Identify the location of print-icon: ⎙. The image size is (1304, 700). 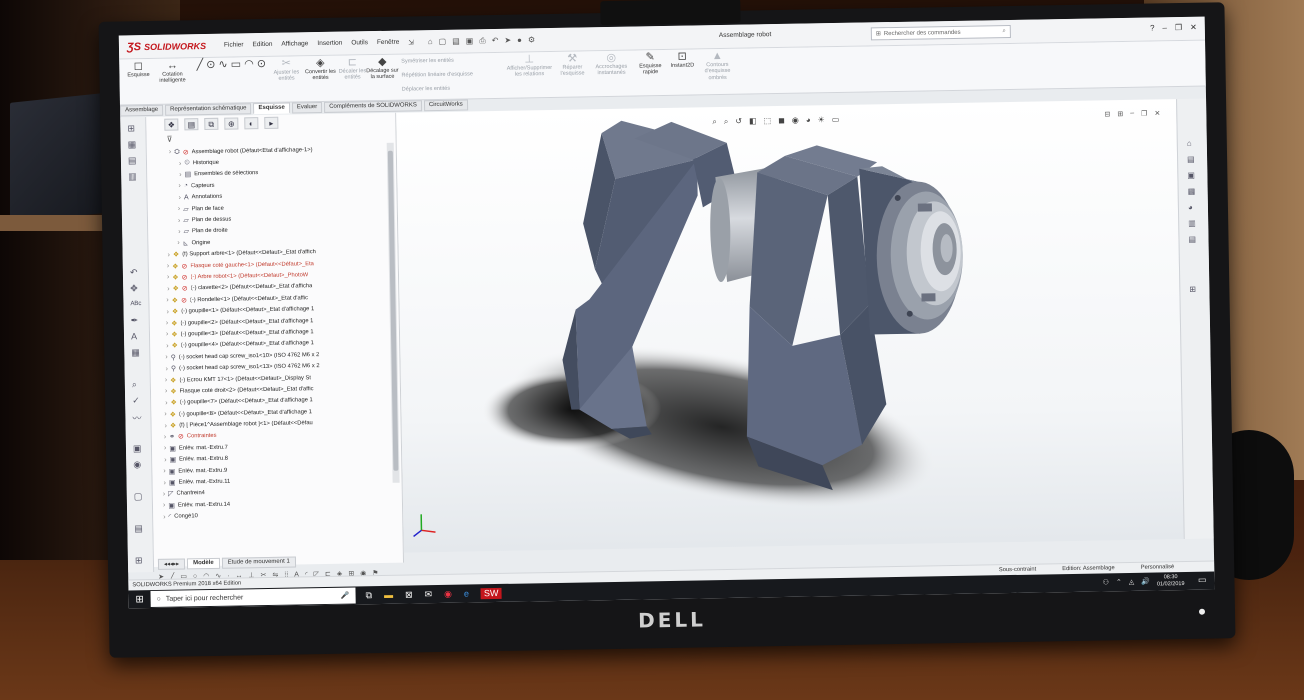
(482, 41).